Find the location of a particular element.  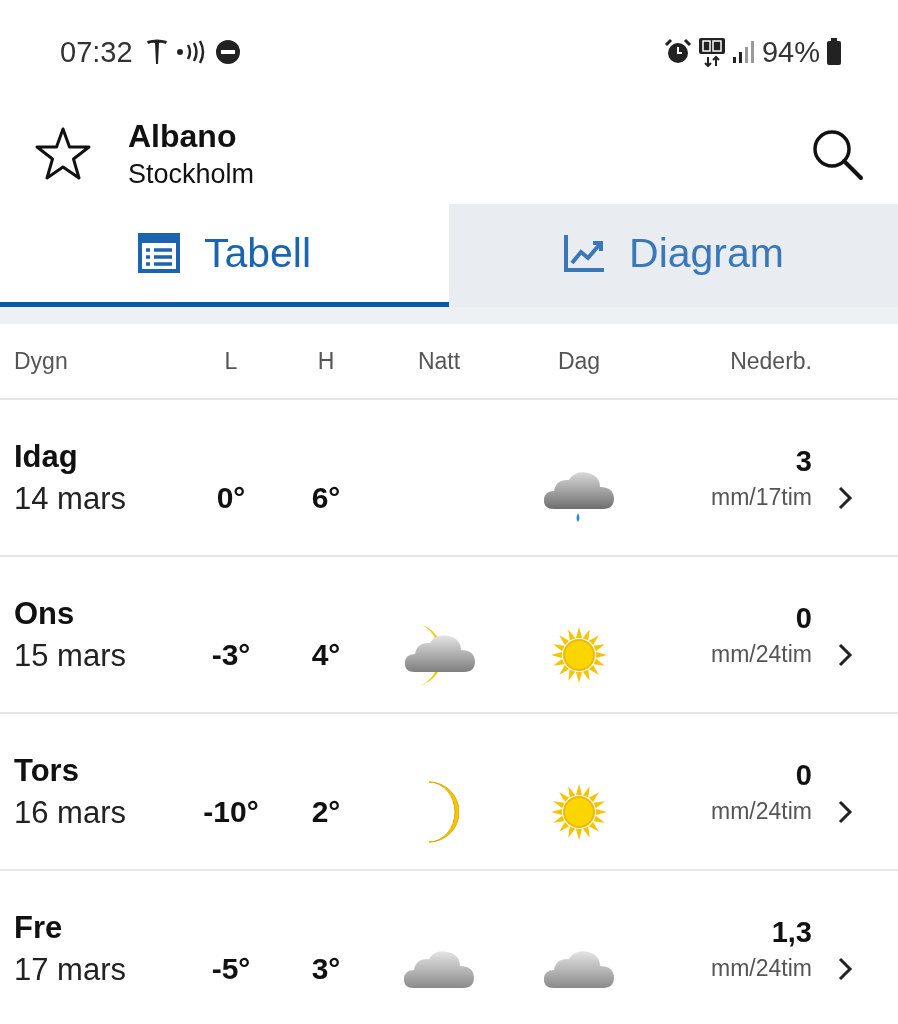

search-icon is located at coordinates (837, 154).